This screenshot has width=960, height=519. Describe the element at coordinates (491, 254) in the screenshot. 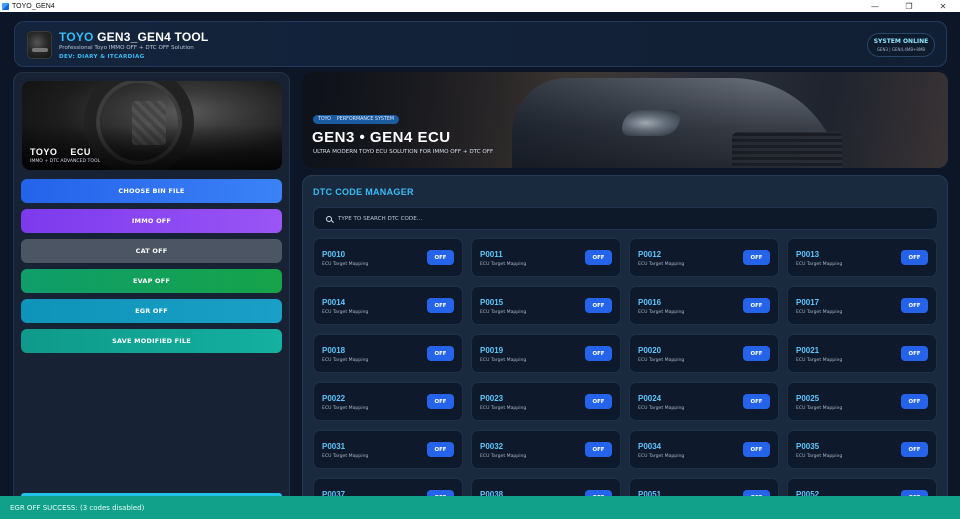

I see `dtc-code: P0011` at that location.